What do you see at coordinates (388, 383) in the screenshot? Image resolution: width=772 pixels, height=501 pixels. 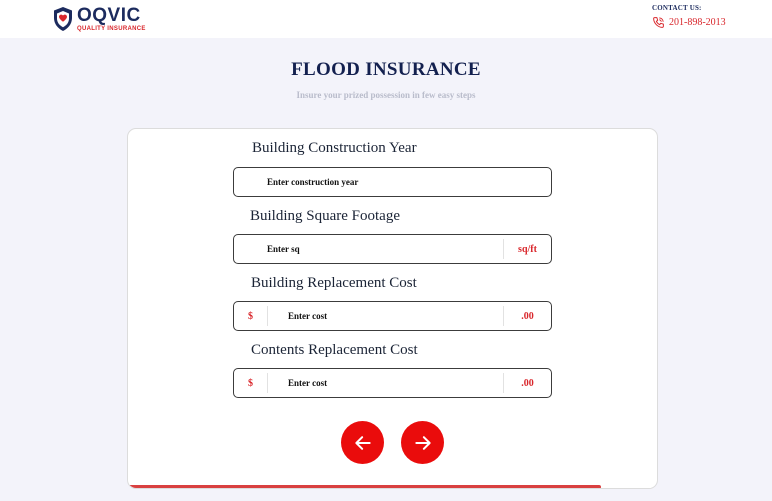 I see `contents-cost-input` at bounding box center [388, 383].